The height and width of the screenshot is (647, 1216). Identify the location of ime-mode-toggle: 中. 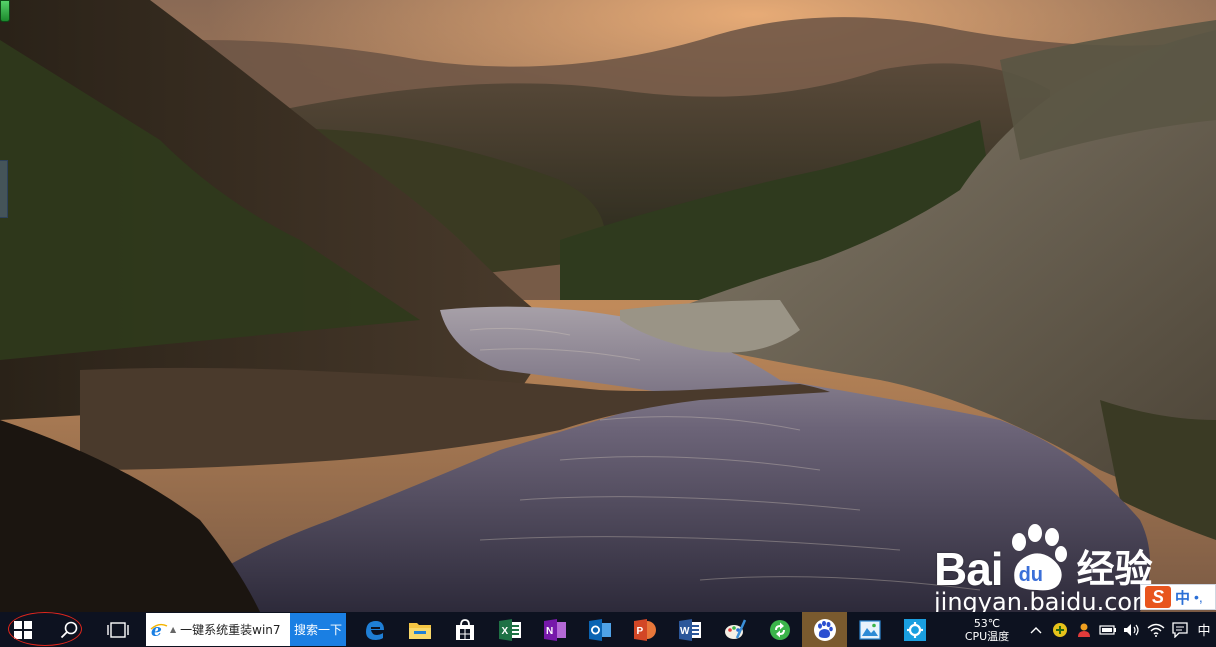
(1182, 597).